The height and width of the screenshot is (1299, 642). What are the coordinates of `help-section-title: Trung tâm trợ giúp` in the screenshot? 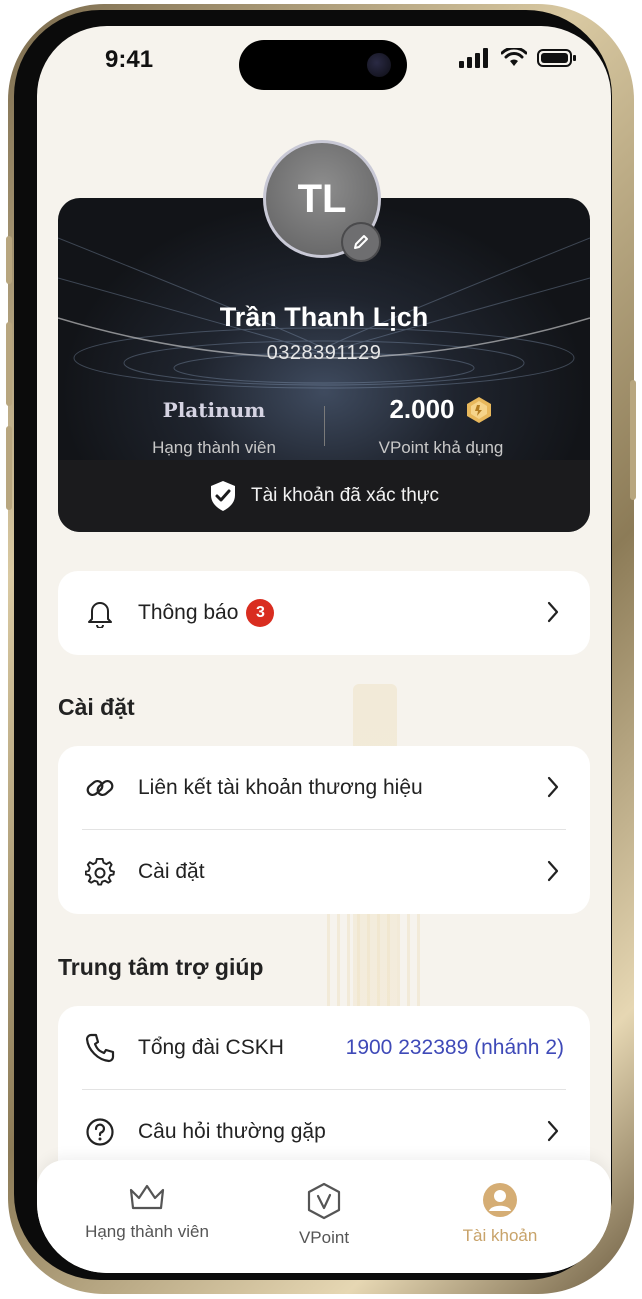 It's located at (161, 967).